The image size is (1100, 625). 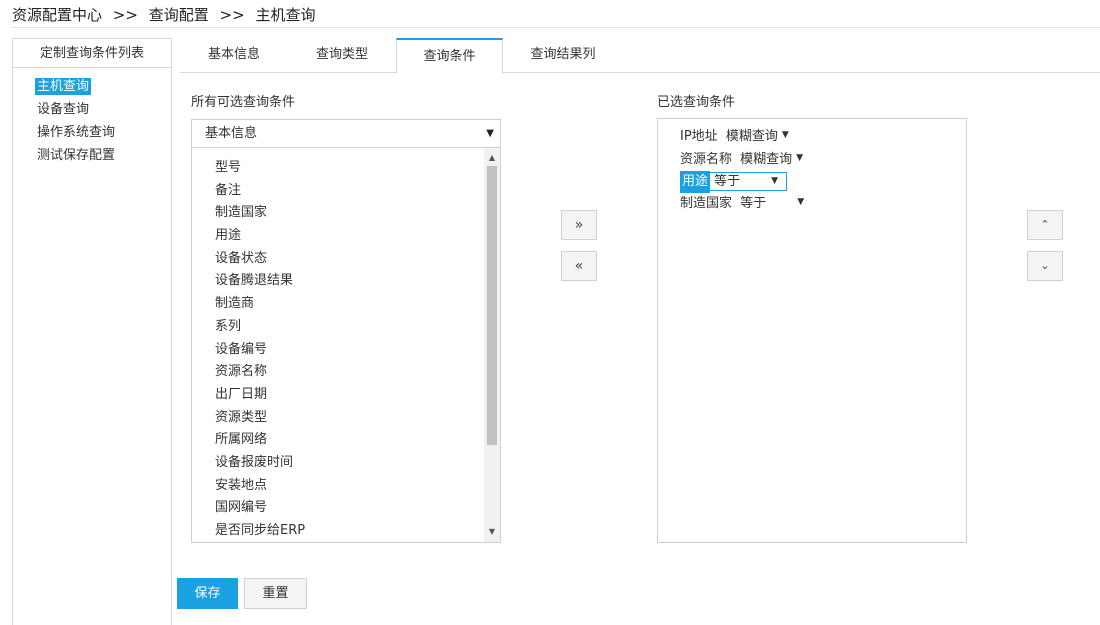 What do you see at coordinates (640, 56) in the screenshot?
I see `config-tabs: 基本信息 查询类型 查询条件 查询结果列` at bounding box center [640, 56].